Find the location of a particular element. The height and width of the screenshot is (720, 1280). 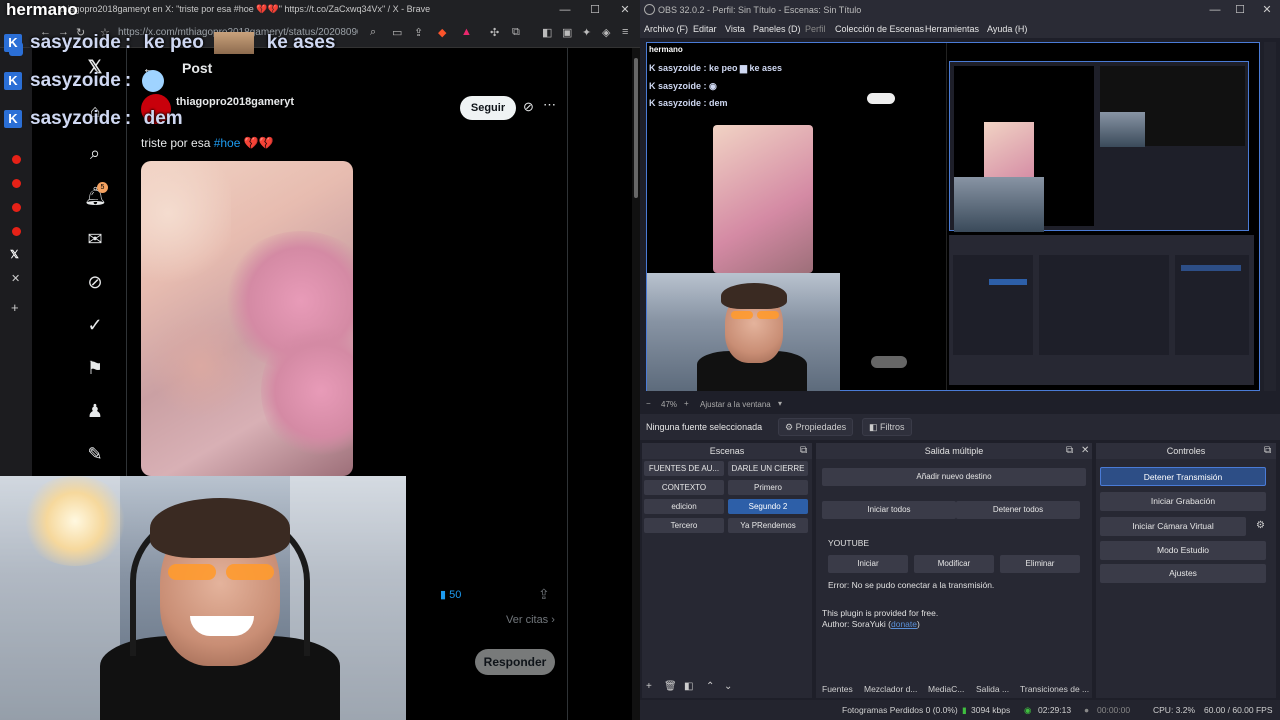

menu-paneles: Paneles (D) is located at coordinates (777, 29).